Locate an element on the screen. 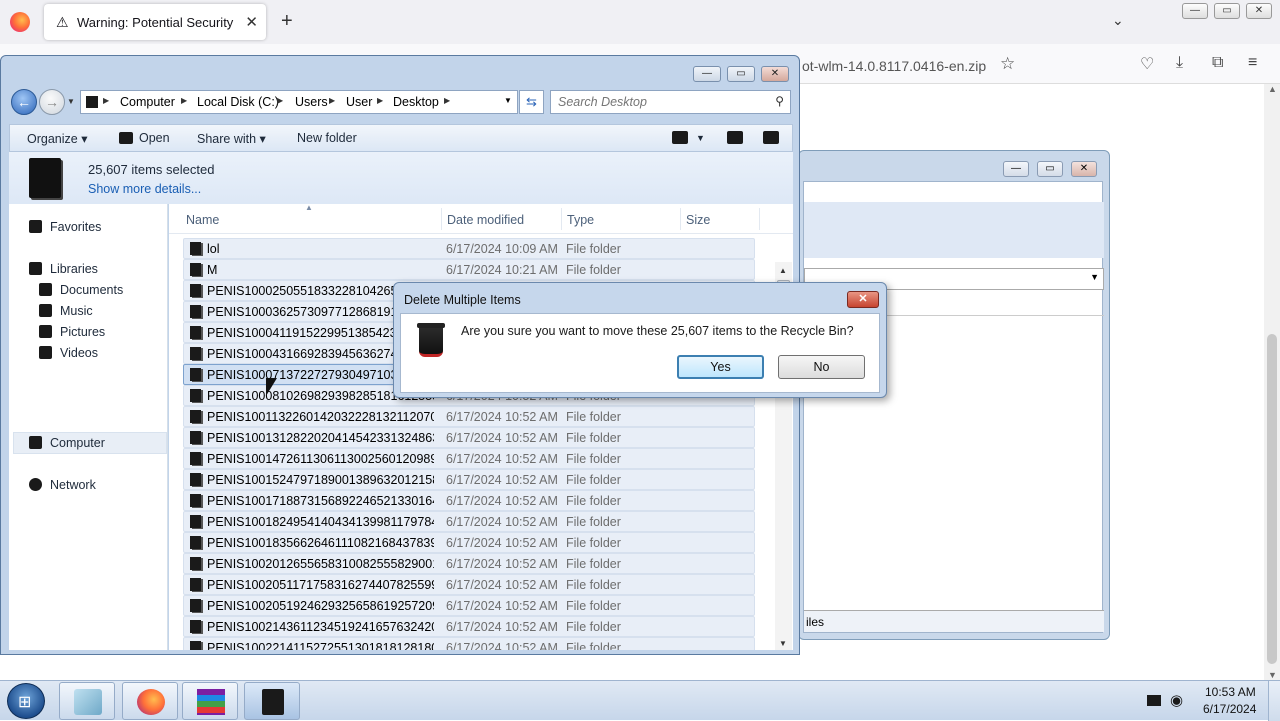  bg-close-button: ✕ is located at coordinates (1084, 169).